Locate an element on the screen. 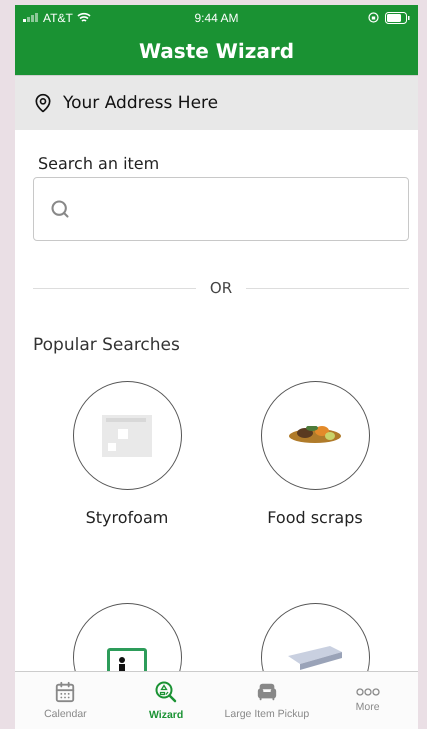  popular-item-label: Food scraps is located at coordinates (315, 517).